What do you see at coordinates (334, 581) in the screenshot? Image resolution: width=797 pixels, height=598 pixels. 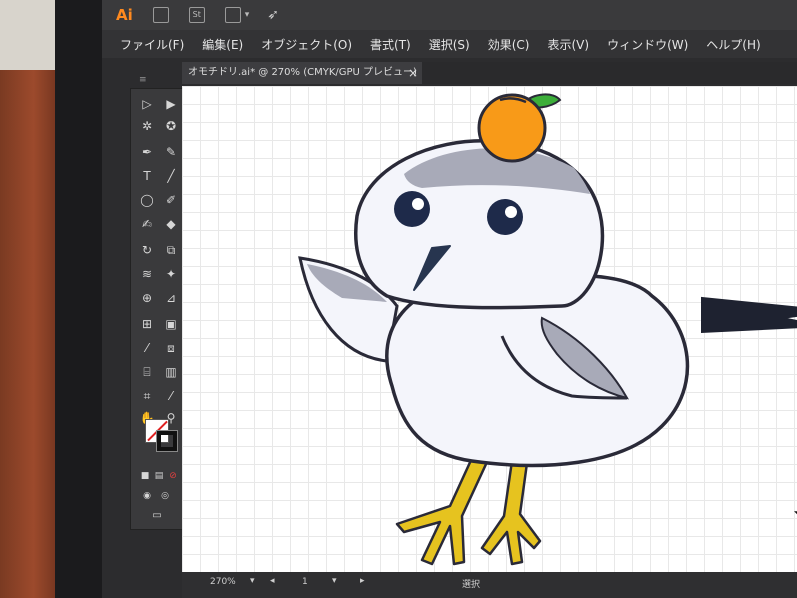 I see `artboard-caret-icon: ▾` at bounding box center [334, 581].